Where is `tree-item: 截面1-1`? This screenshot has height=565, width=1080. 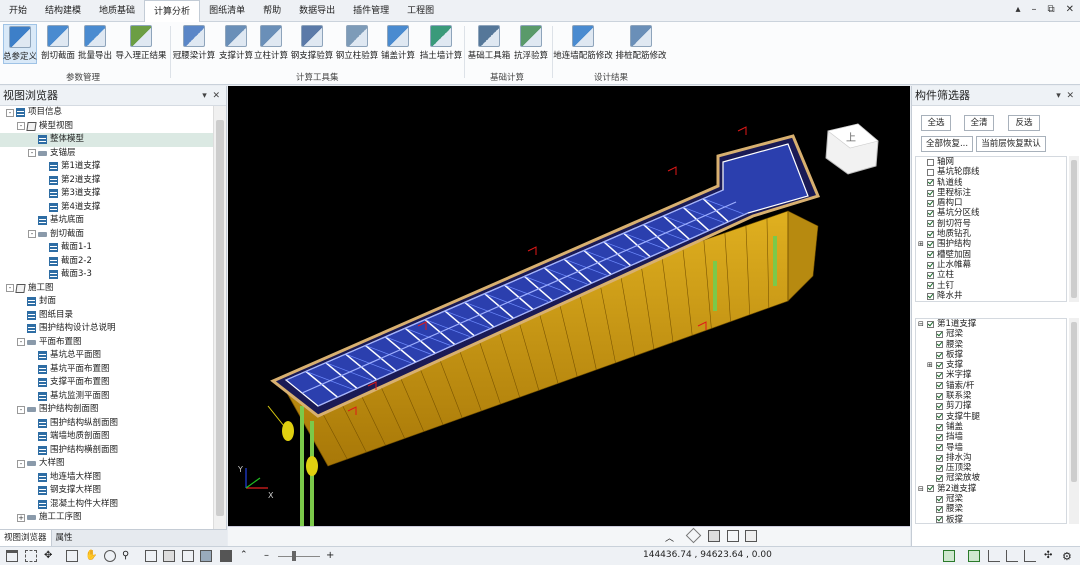 tree-item: 截面1-1 is located at coordinates (106, 248).